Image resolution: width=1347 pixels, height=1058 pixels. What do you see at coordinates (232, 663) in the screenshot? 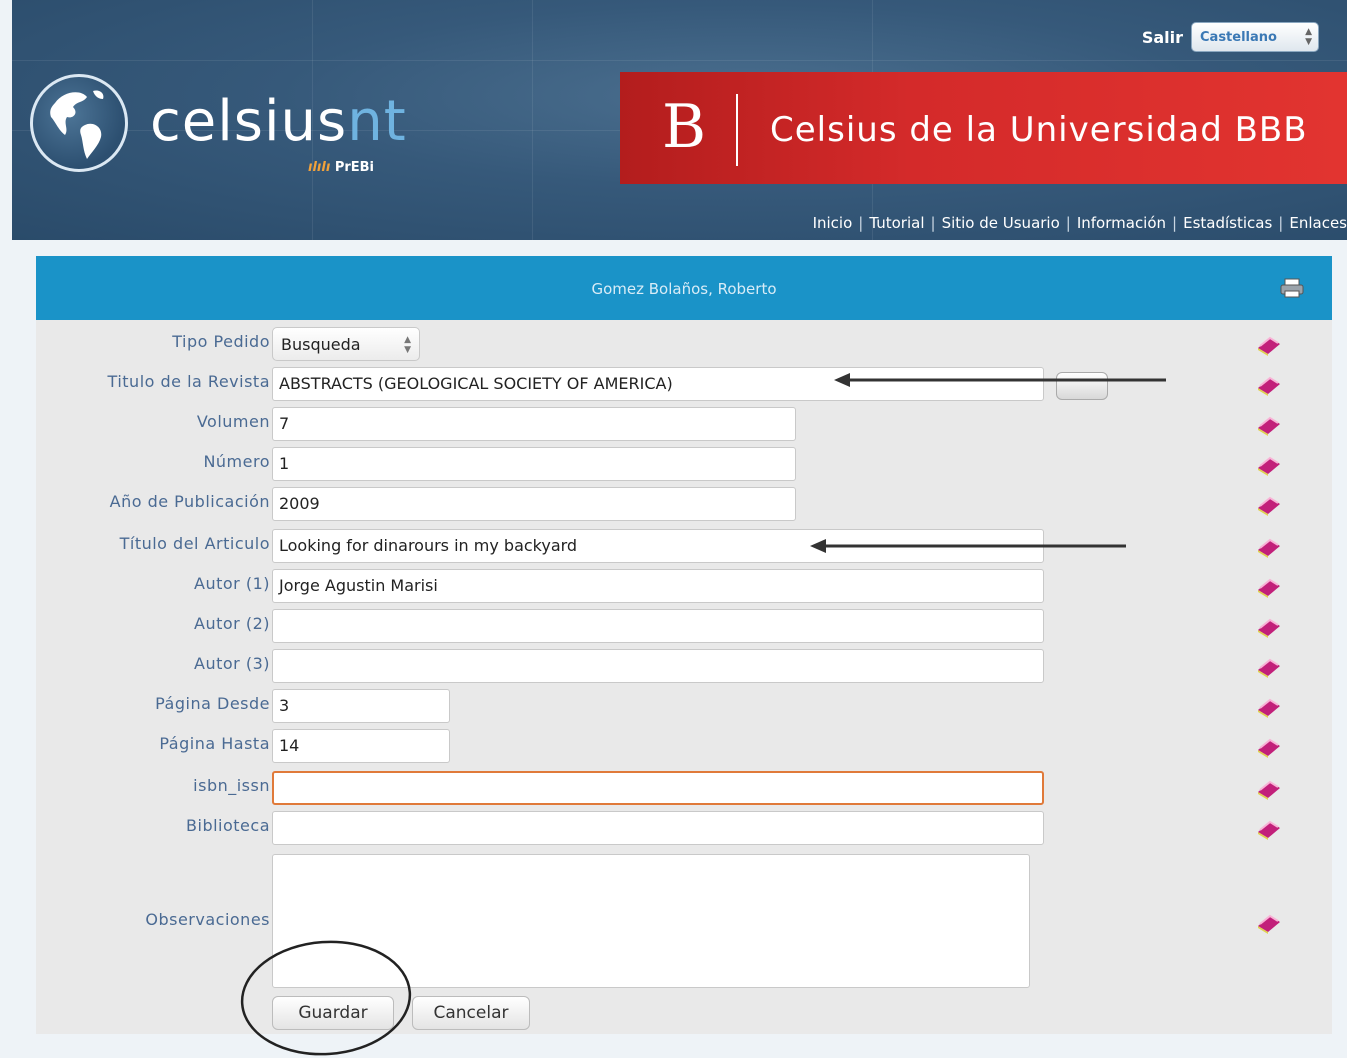
I see `field-label: Autor (3)` at bounding box center [232, 663].